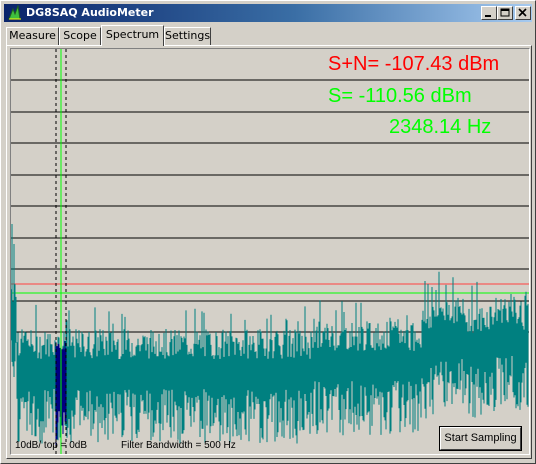  What do you see at coordinates (14, 12) in the screenshot?
I see `app-icon` at bounding box center [14, 12].